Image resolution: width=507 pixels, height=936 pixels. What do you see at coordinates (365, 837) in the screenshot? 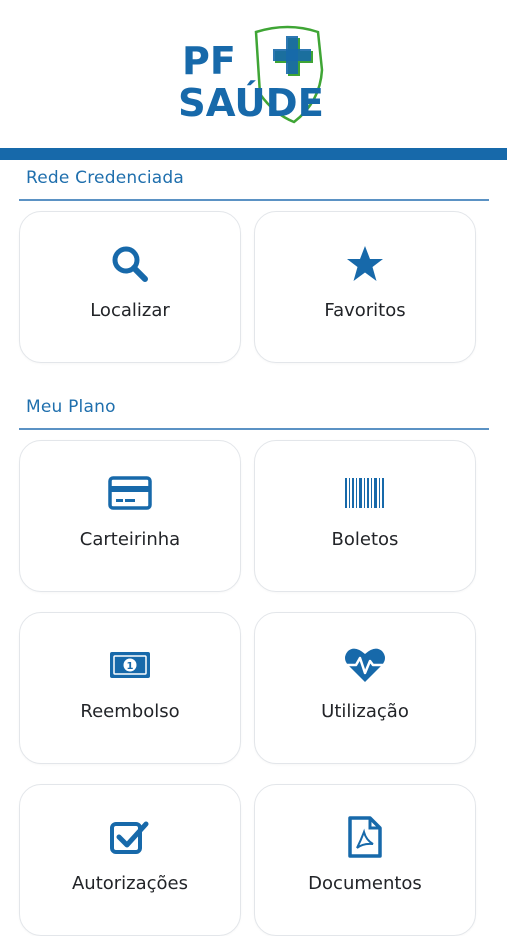
I see `pdf-file-icon` at bounding box center [365, 837].